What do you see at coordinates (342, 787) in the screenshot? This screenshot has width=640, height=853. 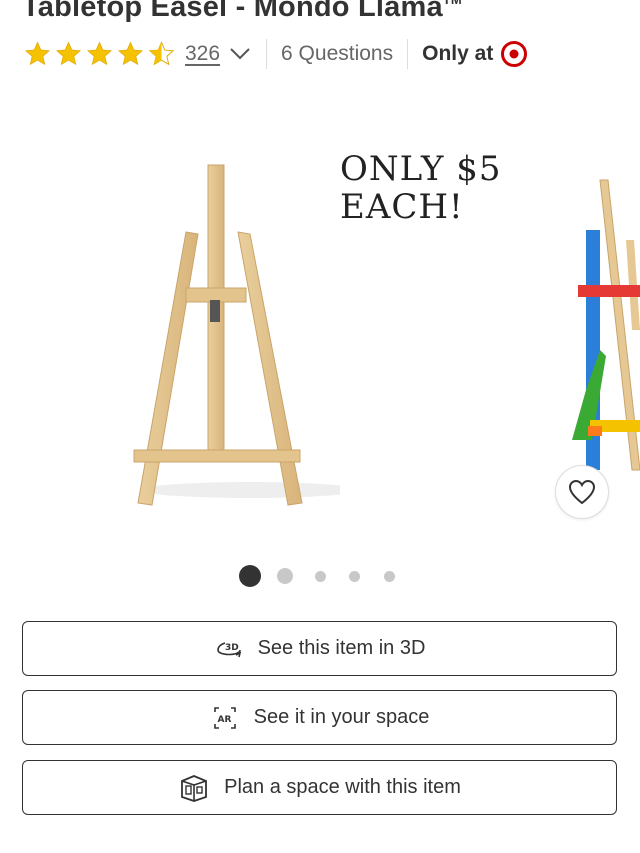 I see `plan-space-label: Plan a space with this item` at bounding box center [342, 787].